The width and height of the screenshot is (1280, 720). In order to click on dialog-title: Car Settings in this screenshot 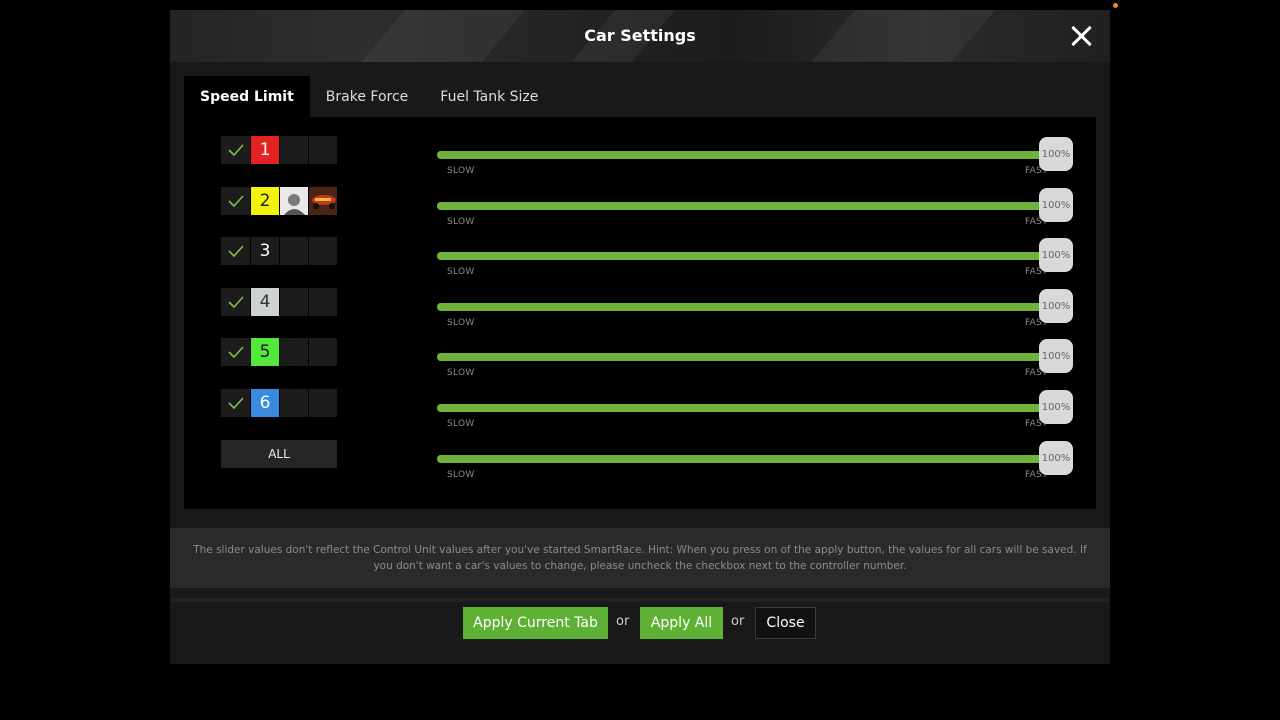, I will do `click(640, 35)`.